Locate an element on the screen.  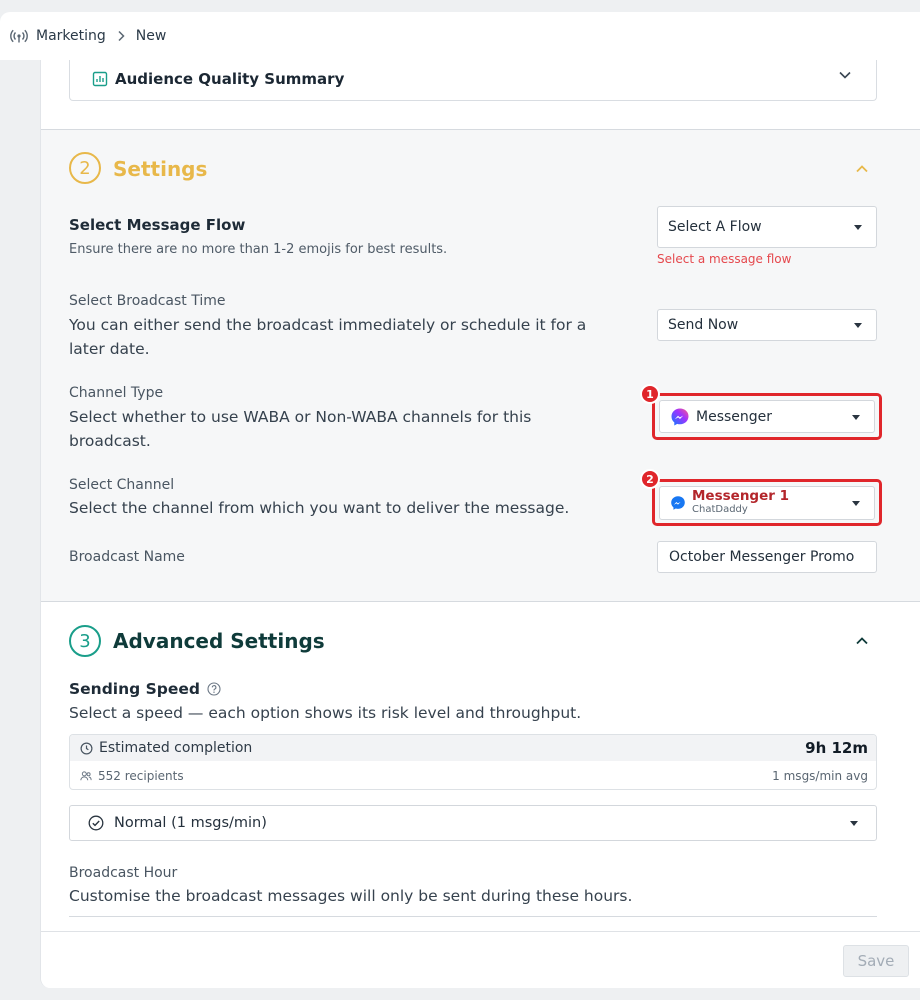
broadcast-icon is located at coordinates (19, 36).